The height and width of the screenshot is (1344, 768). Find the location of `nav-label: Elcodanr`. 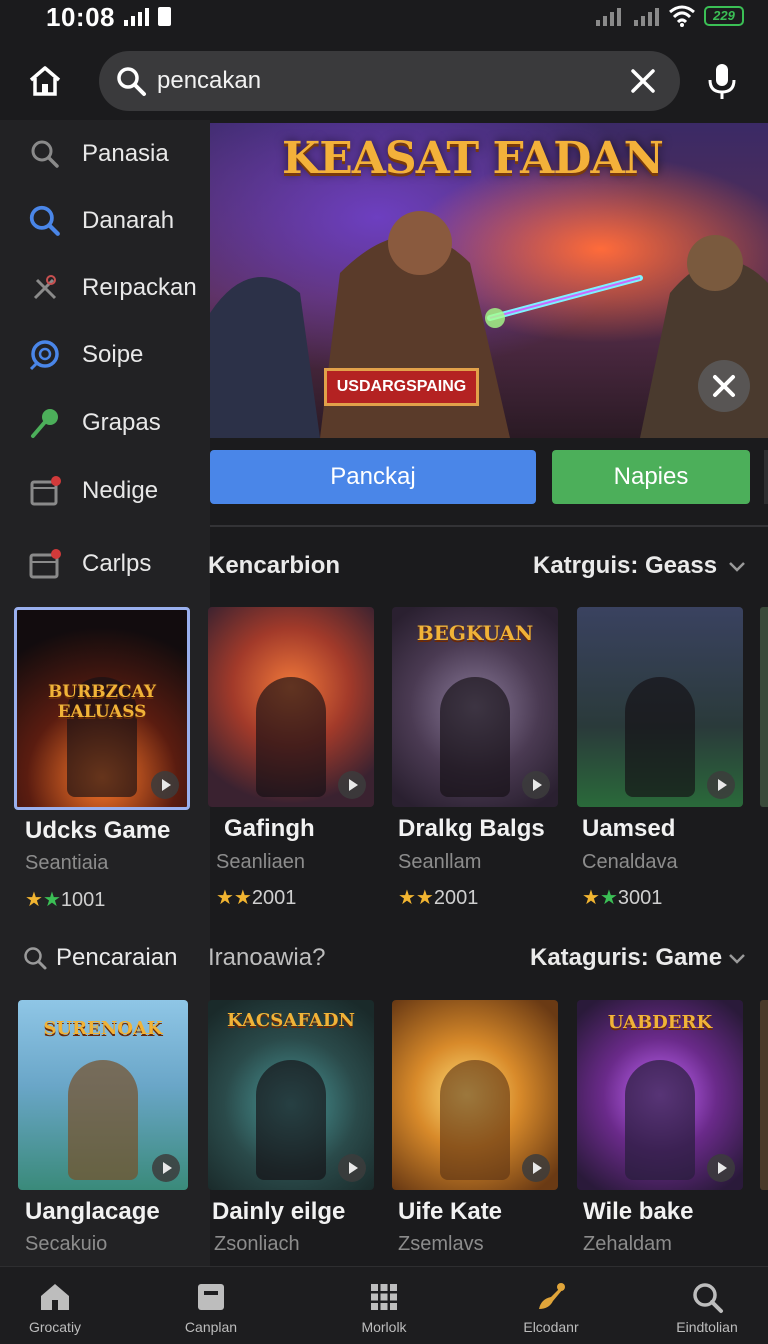

nav-label: Elcodanr is located at coordinates (551, 1327).